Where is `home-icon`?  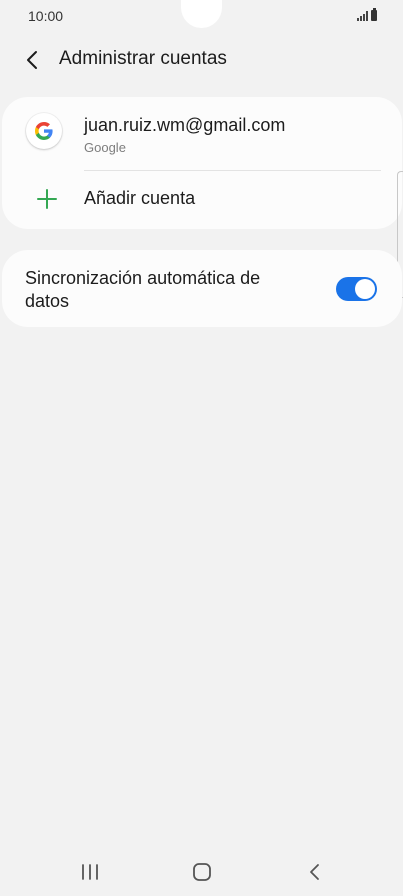
home-icon is located at coordinates (202, 872).